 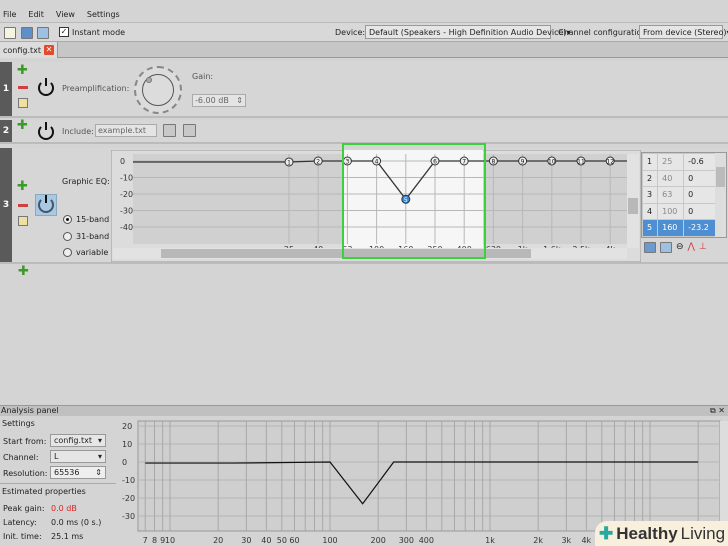 I want to click on tab-label: config.txt, so click(x=22, y=50).